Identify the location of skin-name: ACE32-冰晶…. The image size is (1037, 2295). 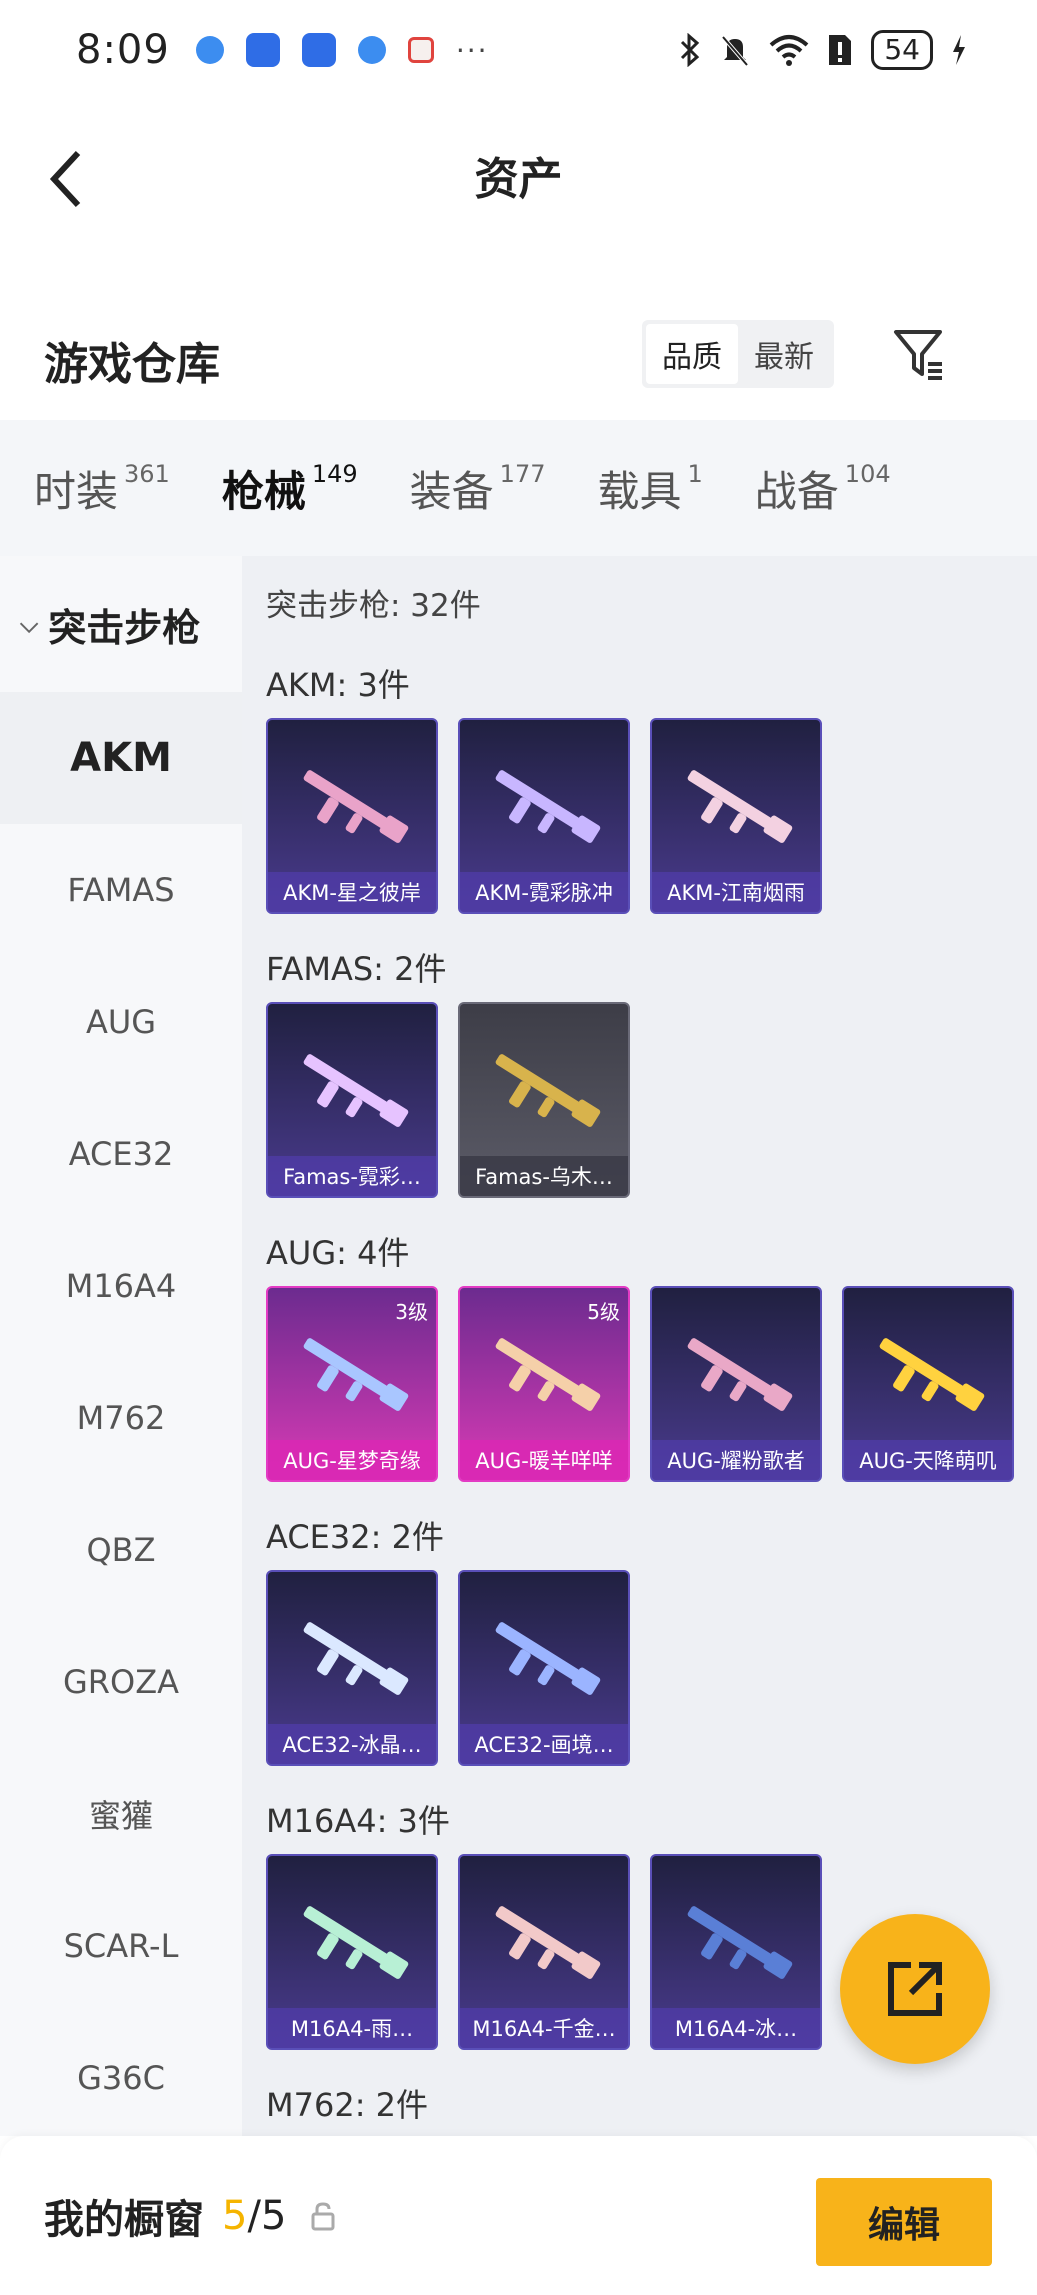
(352, 1744).